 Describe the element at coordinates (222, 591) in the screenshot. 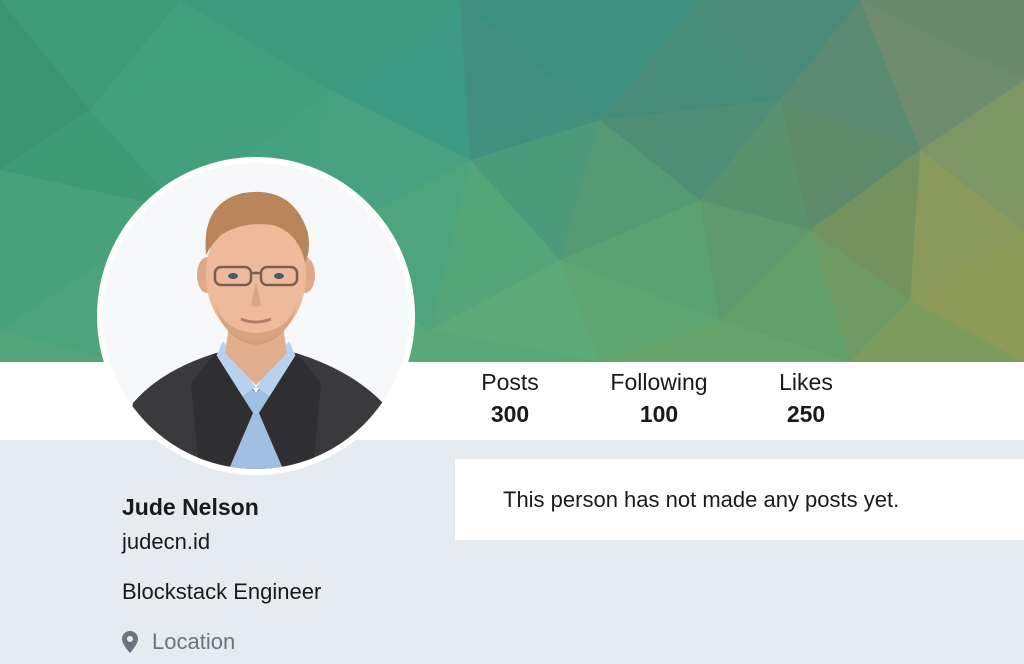

I see `profile-bio: Blockstack Engineer` at that location.